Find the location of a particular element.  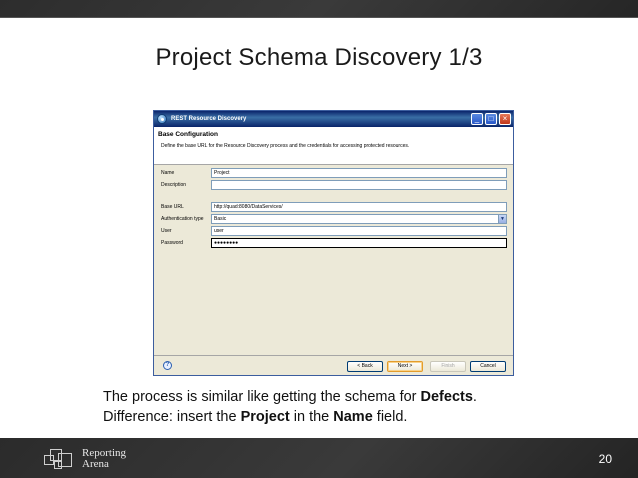

dialog-titlebar: REST Resource Discovery _ □ × is located at coordinates (333, 119).